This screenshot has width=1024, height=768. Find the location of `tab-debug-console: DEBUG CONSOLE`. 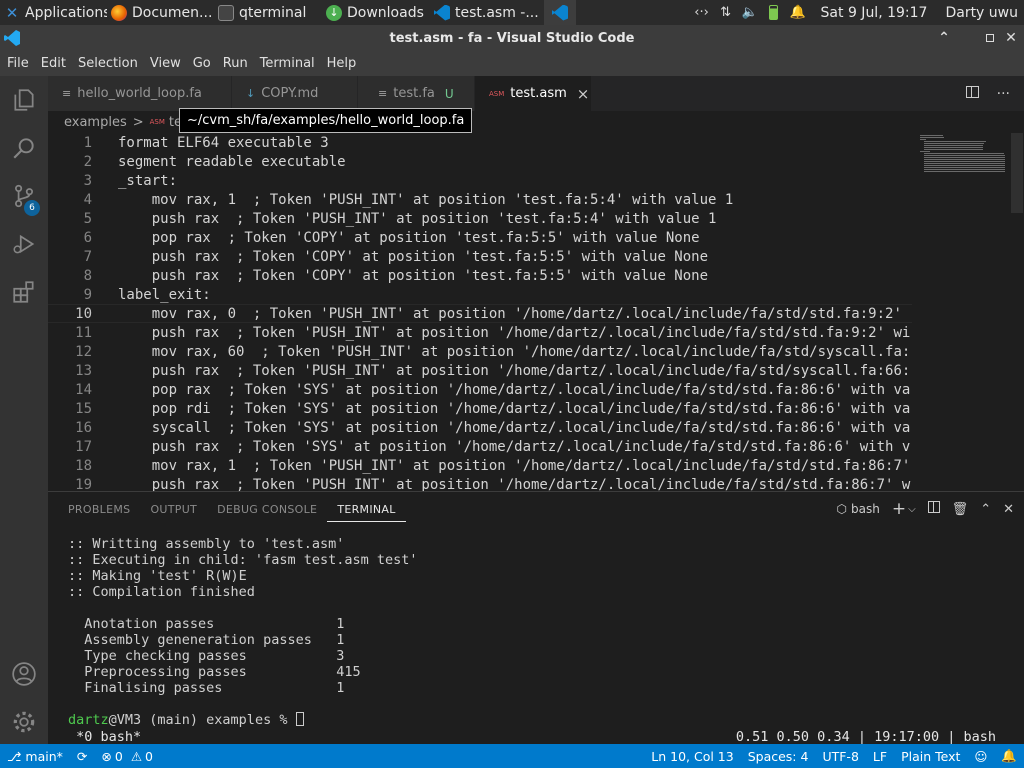

tab-debug-console: DEBUG CONSOLE is located at coordinates (267, 509).